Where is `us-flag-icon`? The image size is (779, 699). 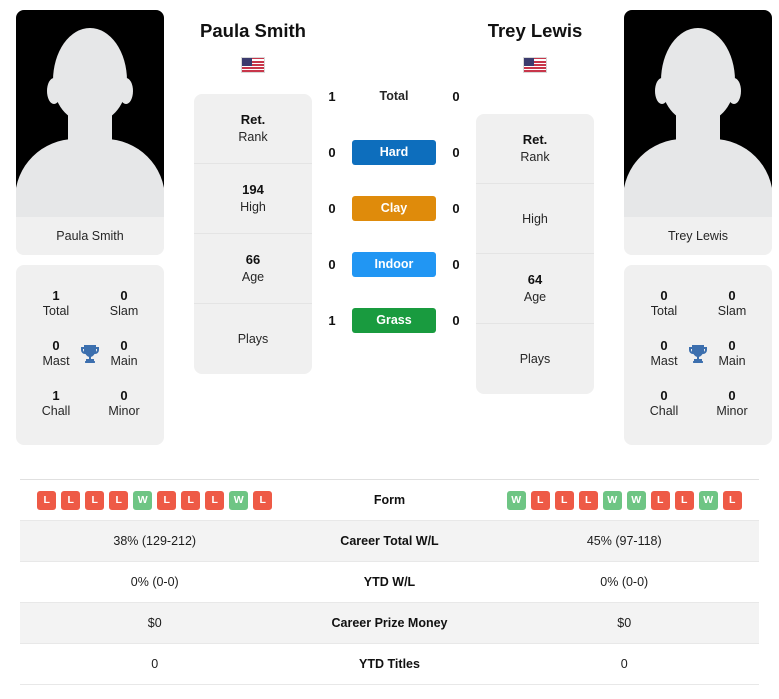 us-flag-icon is located at coordinates (535, 64).